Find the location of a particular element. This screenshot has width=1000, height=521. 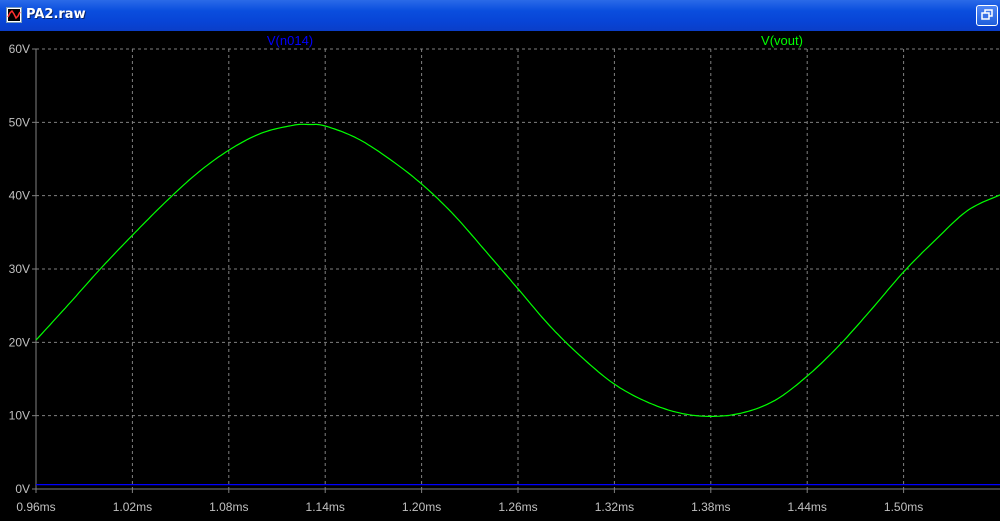

x-tick-label: 1.26ms is located at coordinates (517, 507).